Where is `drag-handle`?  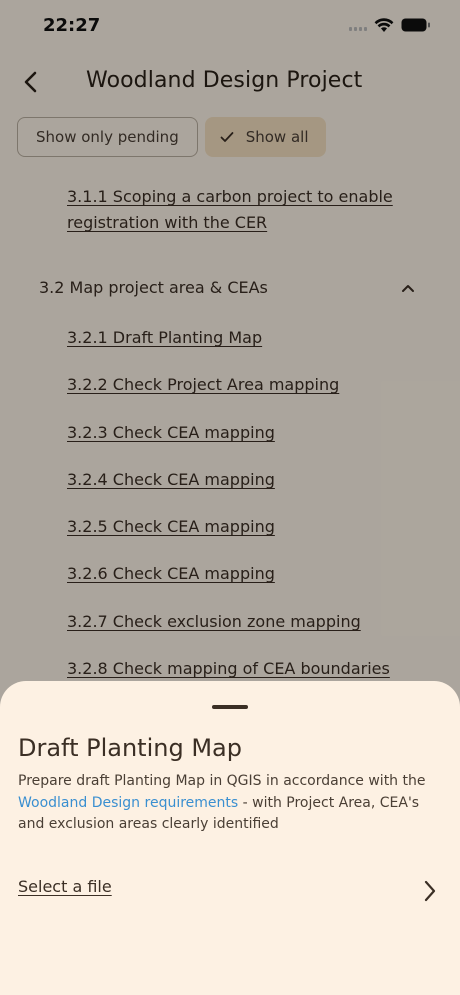 drag-handle is located at coordinates (230, 707).